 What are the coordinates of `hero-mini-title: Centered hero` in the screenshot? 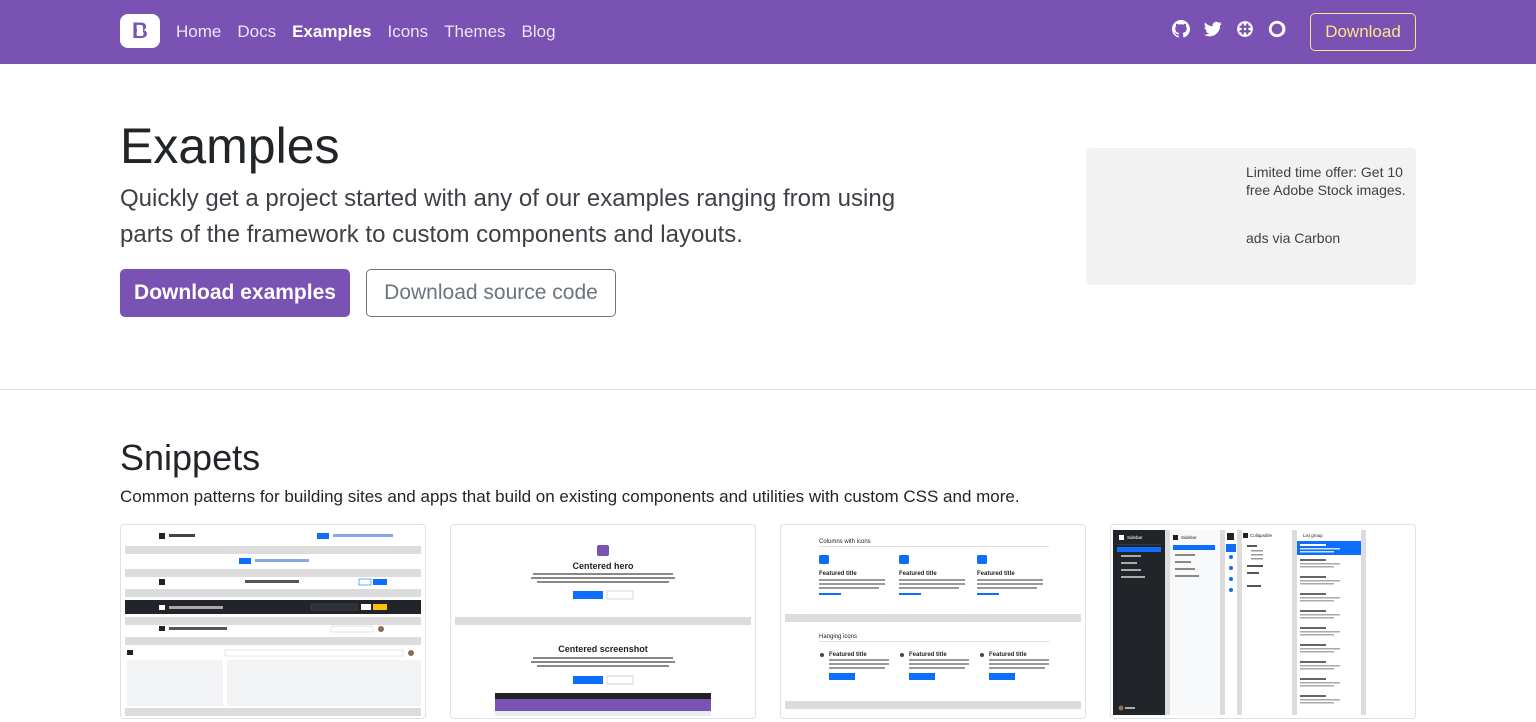 It's located at (603, 566).